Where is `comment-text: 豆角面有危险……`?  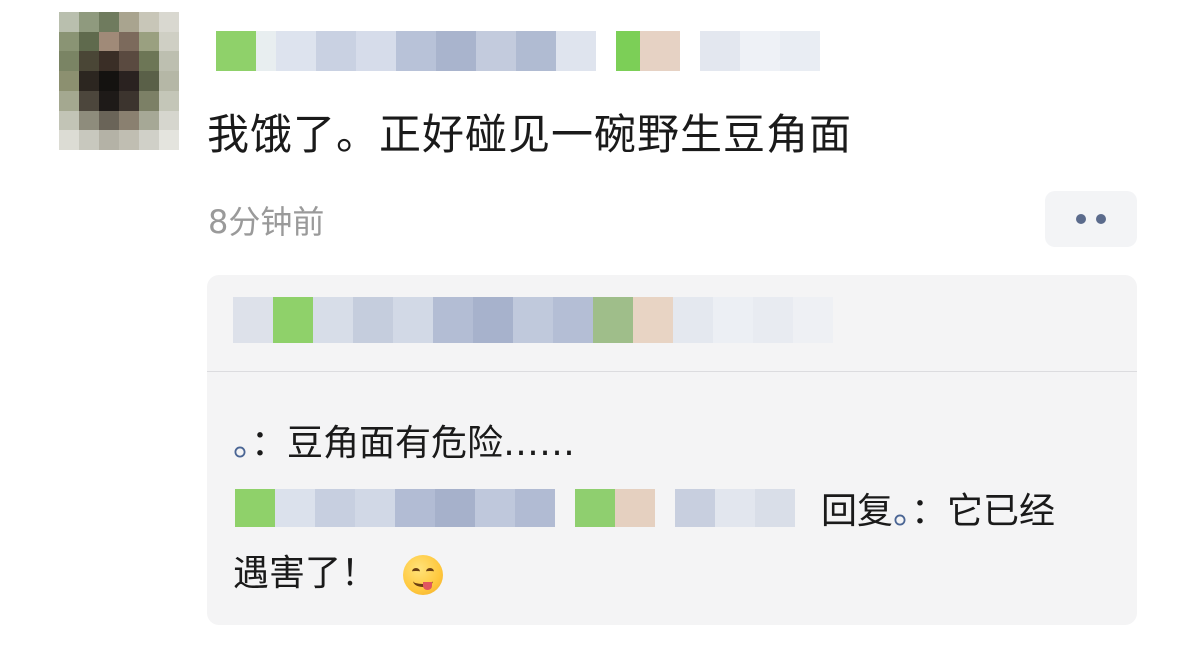
comment-text: 豆角面有危险…… is located at coordinates (431, 443).